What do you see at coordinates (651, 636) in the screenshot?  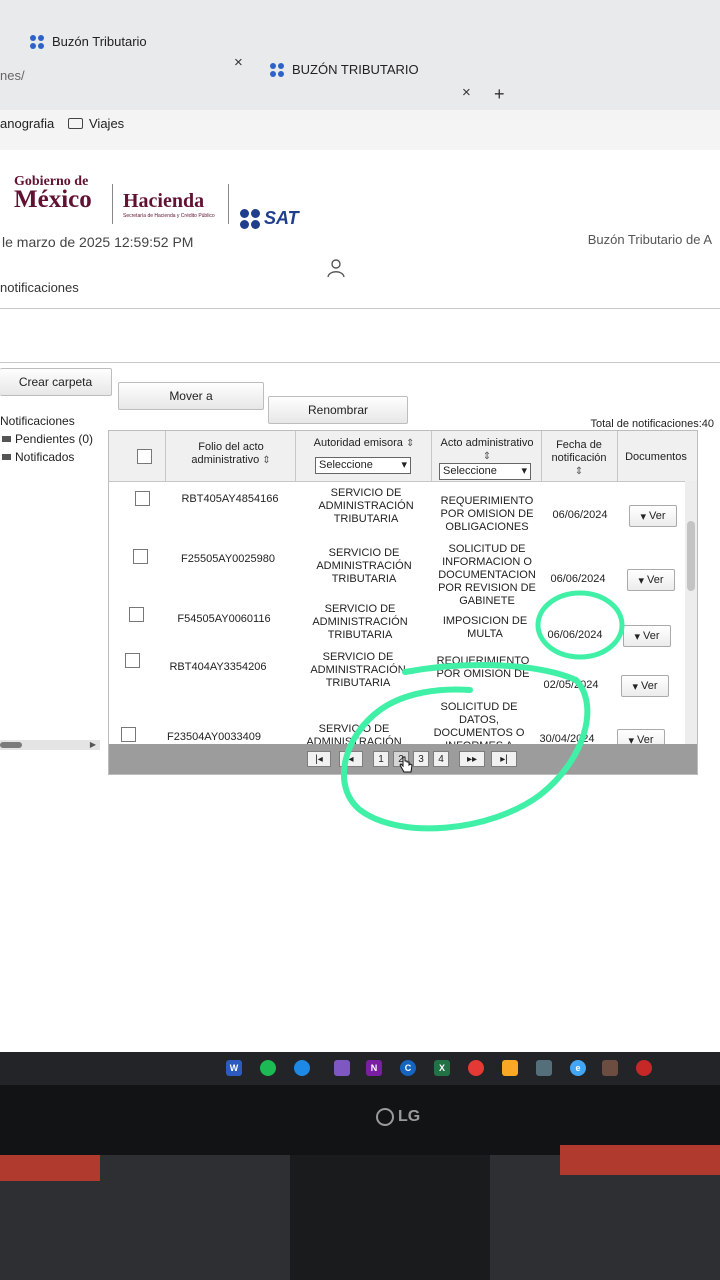 I see `ver-label: Ver` at bounding box center [651, 636].